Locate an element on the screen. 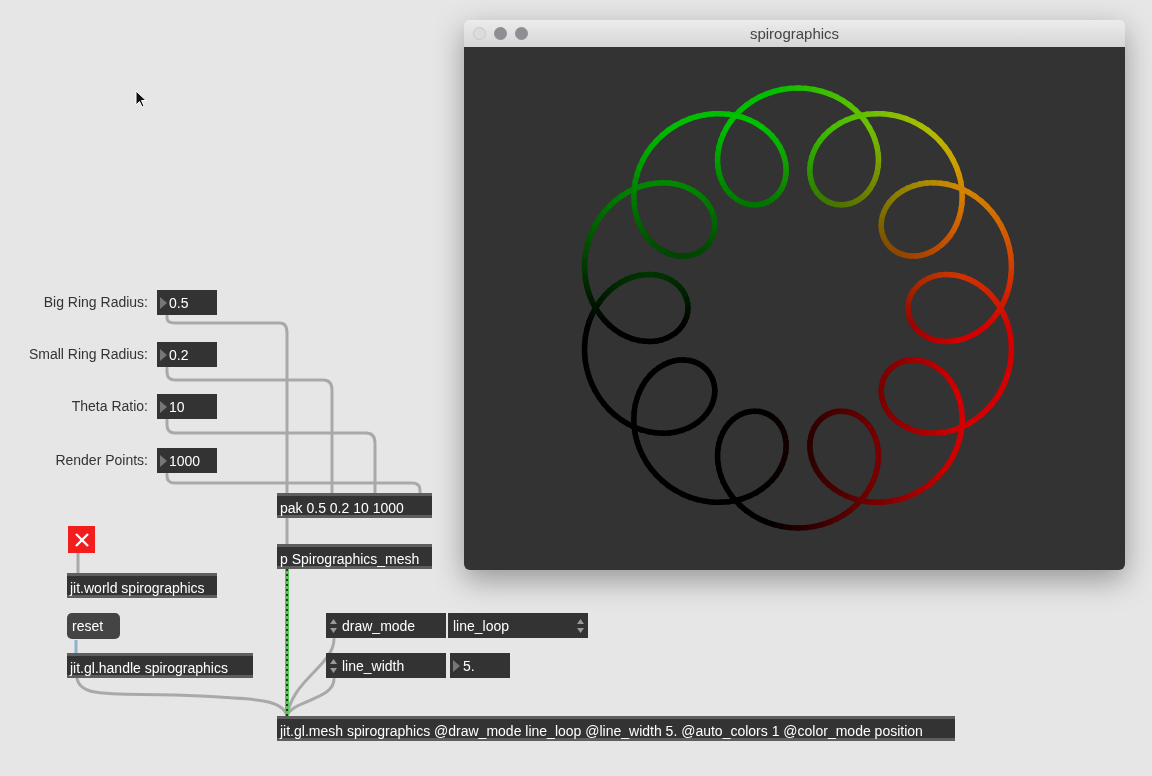 This screenshot has width=1152, height=776. number-box: 0.5 is located at coordinates (187, 302).